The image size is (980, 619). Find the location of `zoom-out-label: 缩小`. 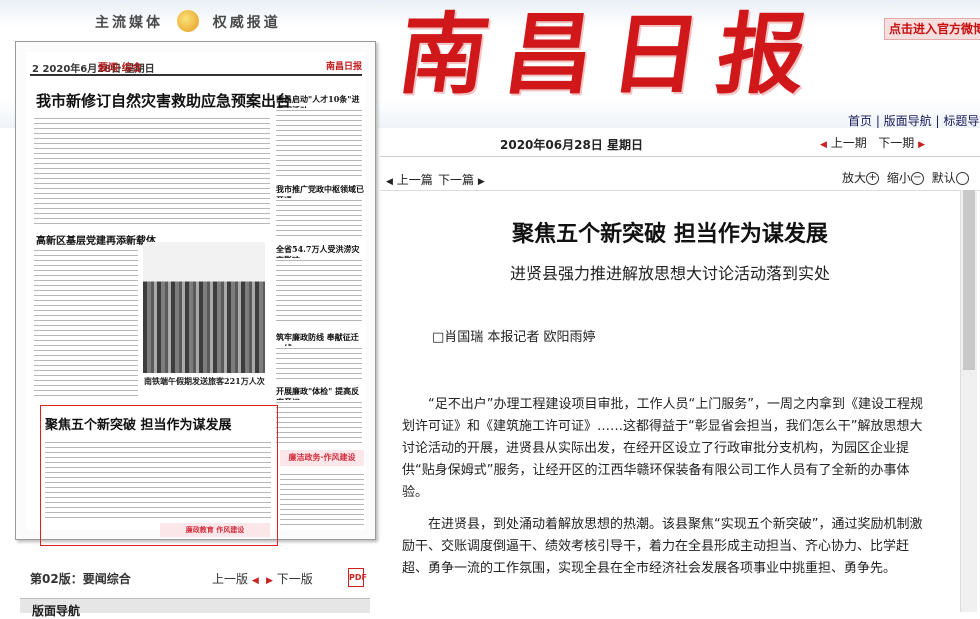

zoom-out-label: 缩小 is located at coordinates (899, 178).